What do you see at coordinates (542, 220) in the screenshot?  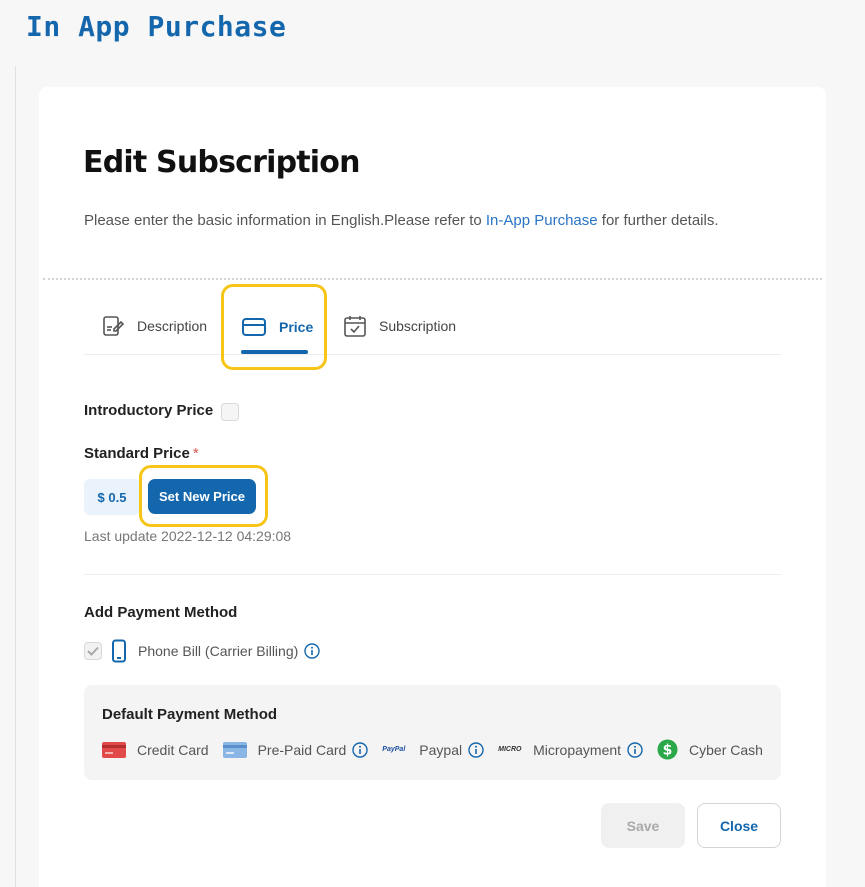 I see `in-app-purchase-link: In-App Purchase` at bounding box center [542, 220].